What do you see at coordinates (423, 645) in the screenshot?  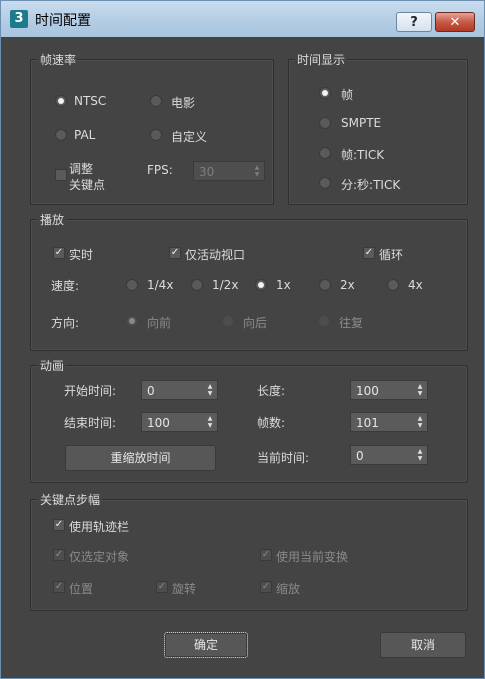 I see `cancel-button: 取消` at bounding box center [423, 645].